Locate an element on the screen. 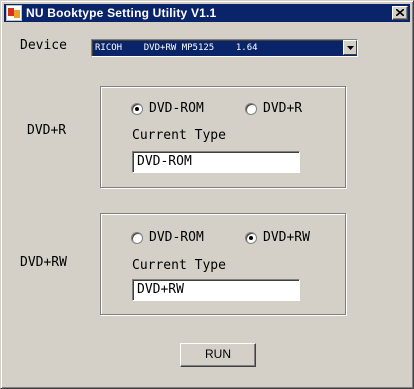  close-button is located at coordinates (400, 13).